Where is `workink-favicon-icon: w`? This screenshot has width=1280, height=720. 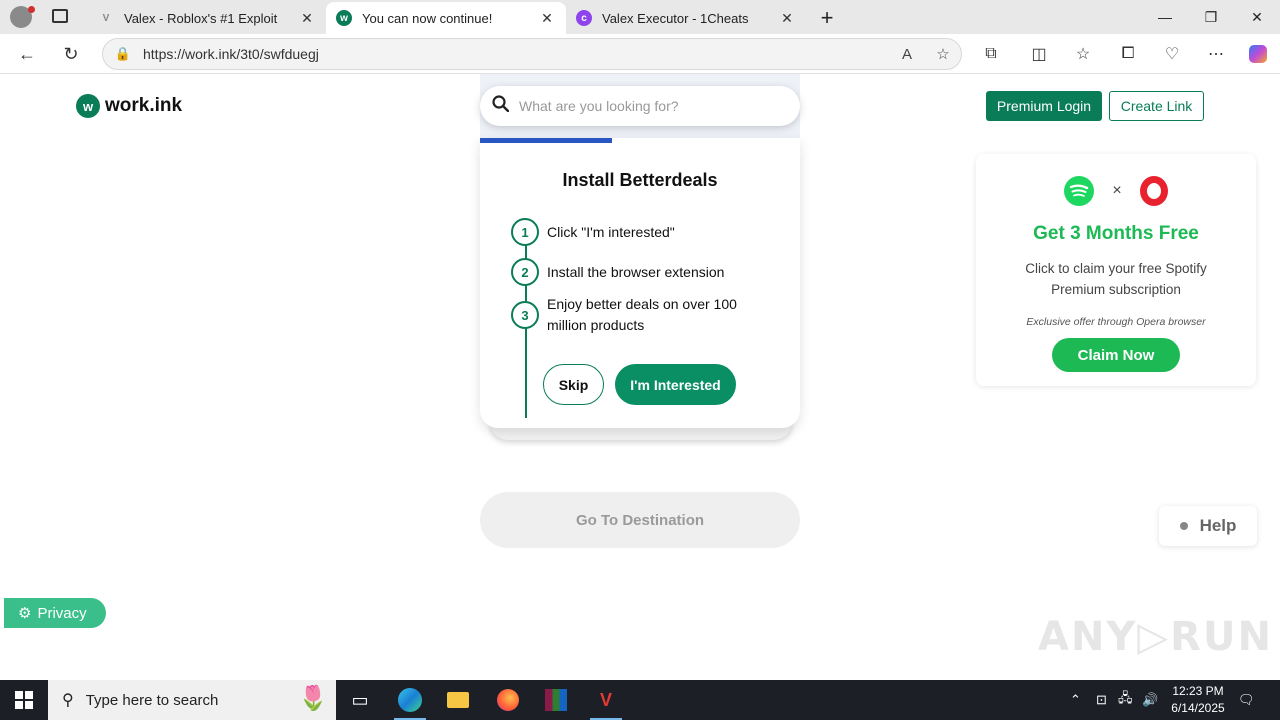 workink-favicon-icon: w is located at coordinates (344, 18).